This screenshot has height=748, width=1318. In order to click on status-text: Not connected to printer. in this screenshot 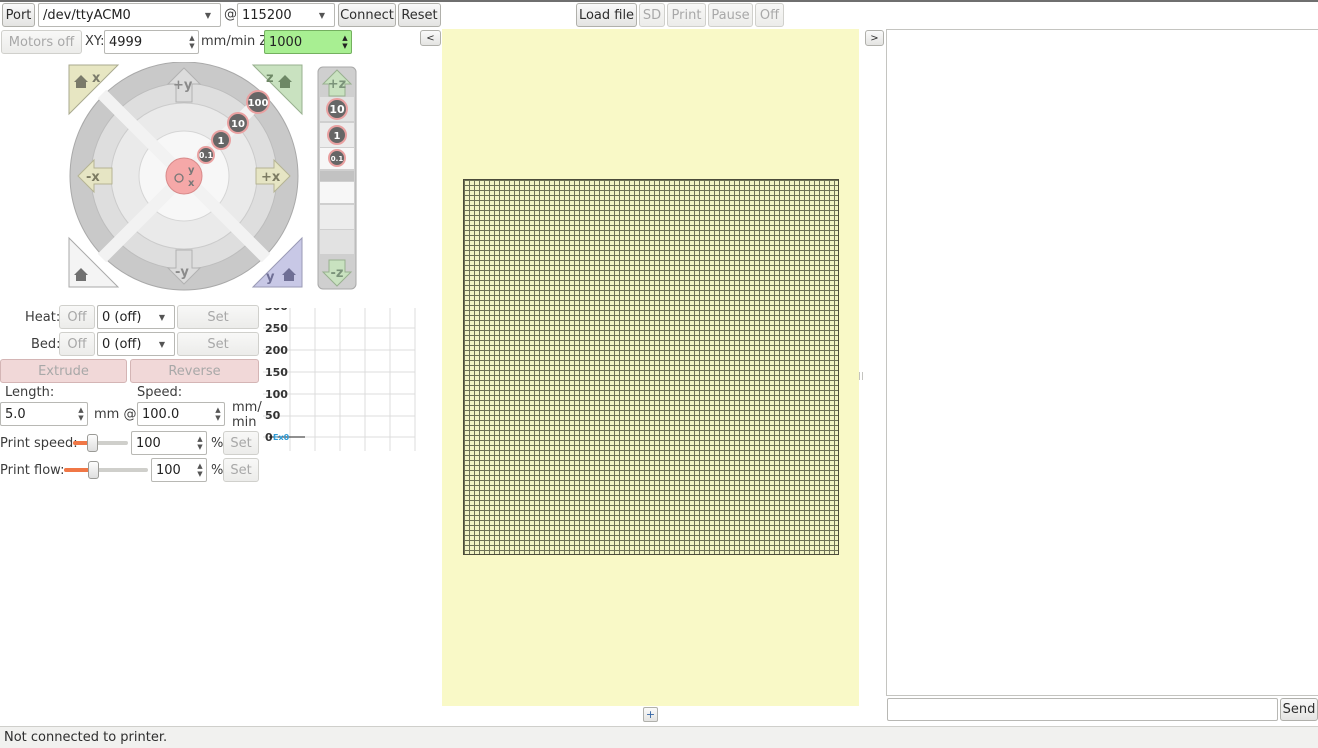, I will do `click(86, 737)`.